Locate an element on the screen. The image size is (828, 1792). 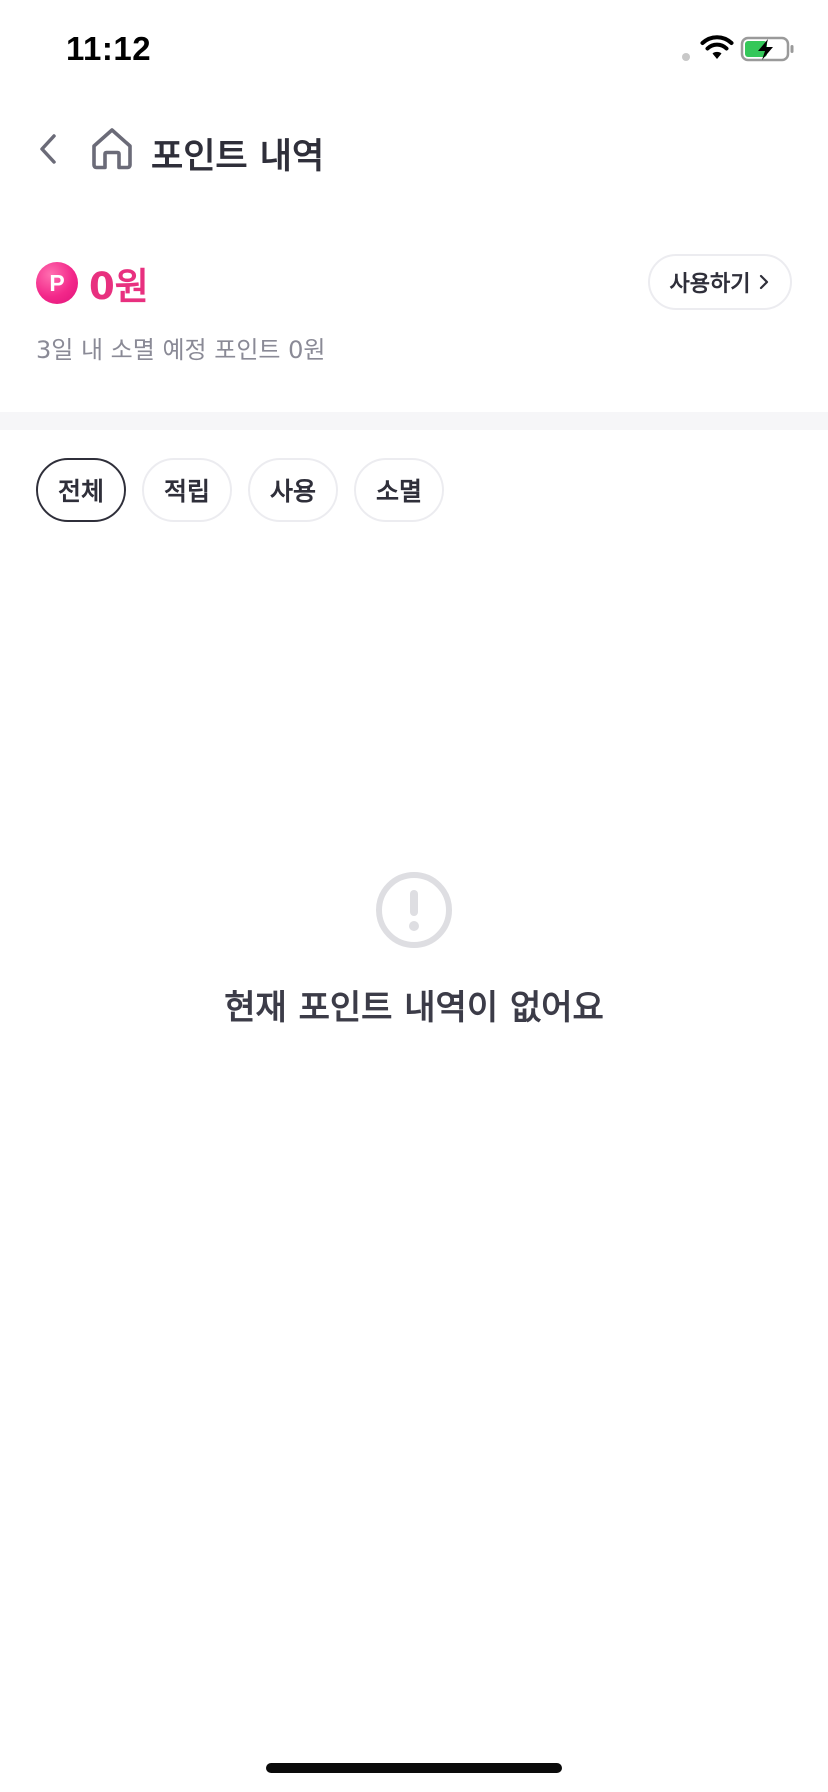
home-button is located at coordinates (112, 148).